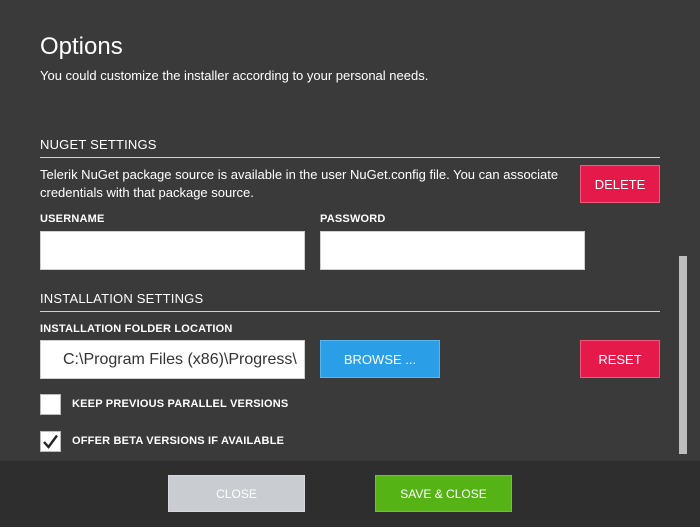 The height and width of the screenshot is (527, 700). What do you see at coordinates (72, 219) in the screenshot?
I see `username-label: USERNAME` at bounding box center [72, 219].